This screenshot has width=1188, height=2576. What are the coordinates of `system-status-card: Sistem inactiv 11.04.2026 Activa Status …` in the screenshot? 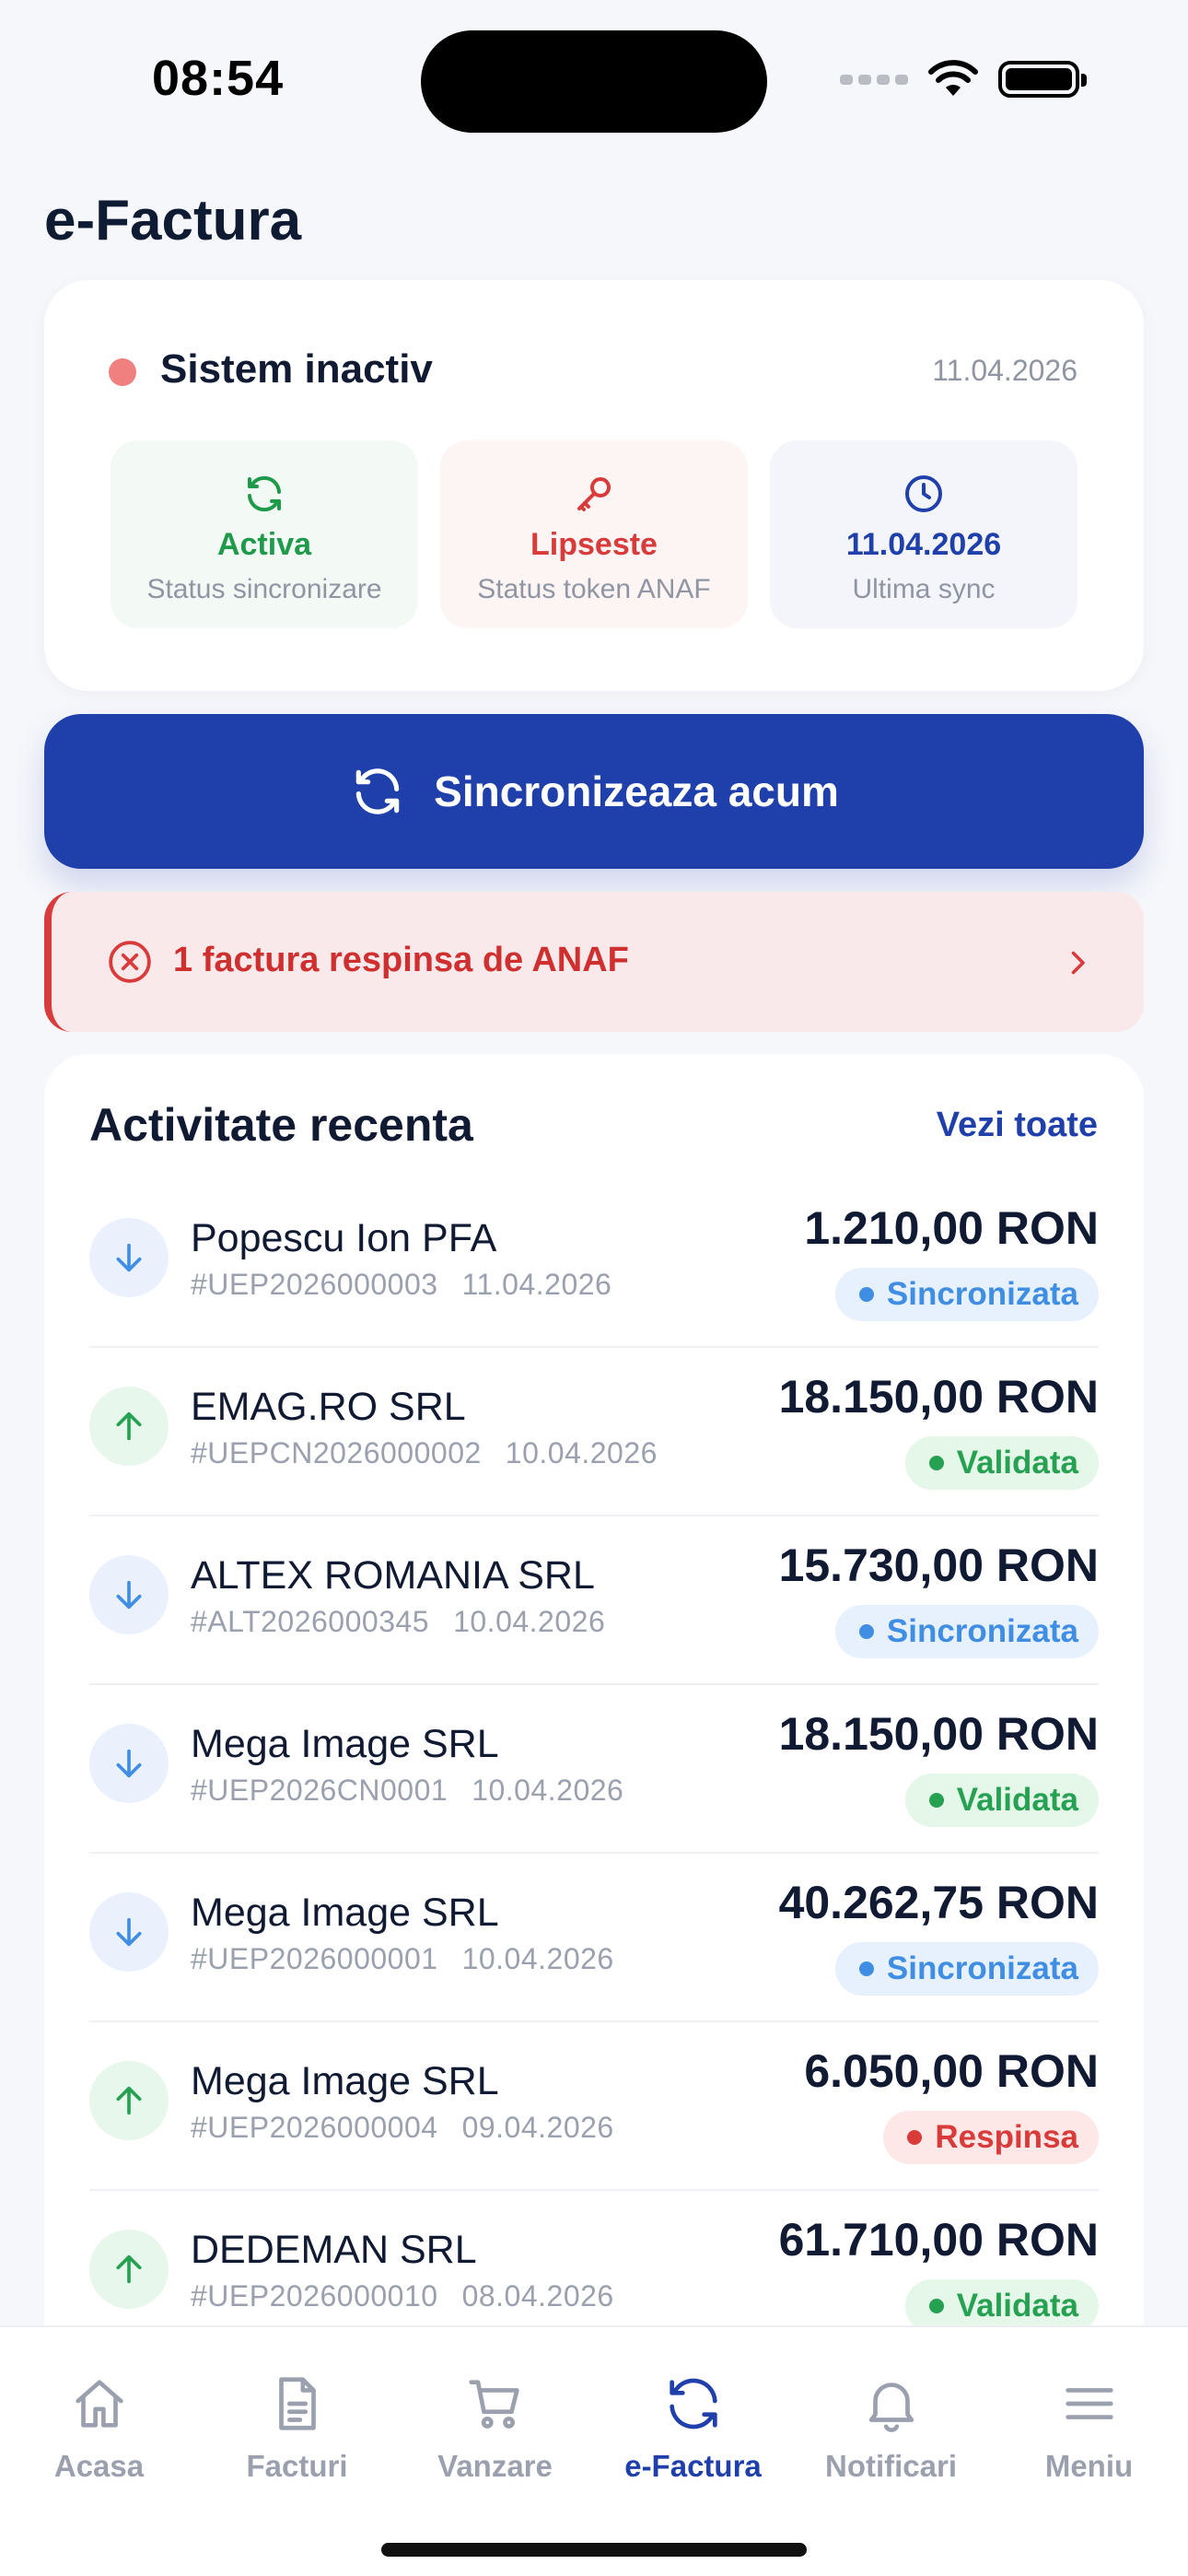 It's located at (594, 485).